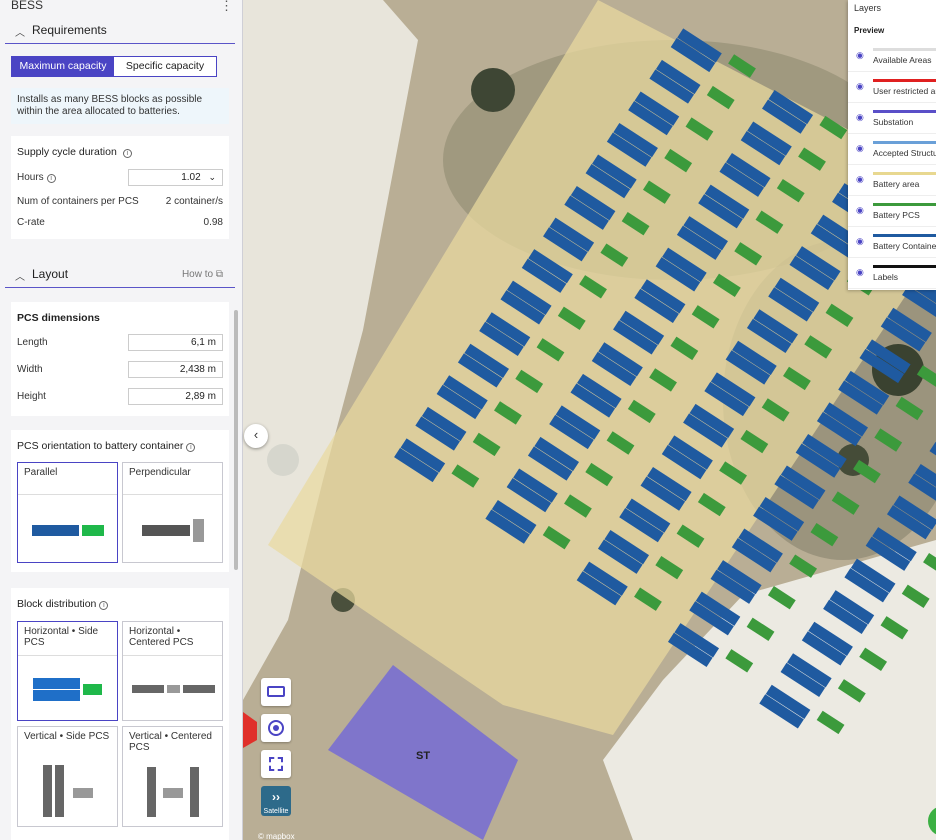 Image resolution: width=936 pixels, height=840 pixels. I want to click on layer-item: ◉ Battery area, so click(892, 180).